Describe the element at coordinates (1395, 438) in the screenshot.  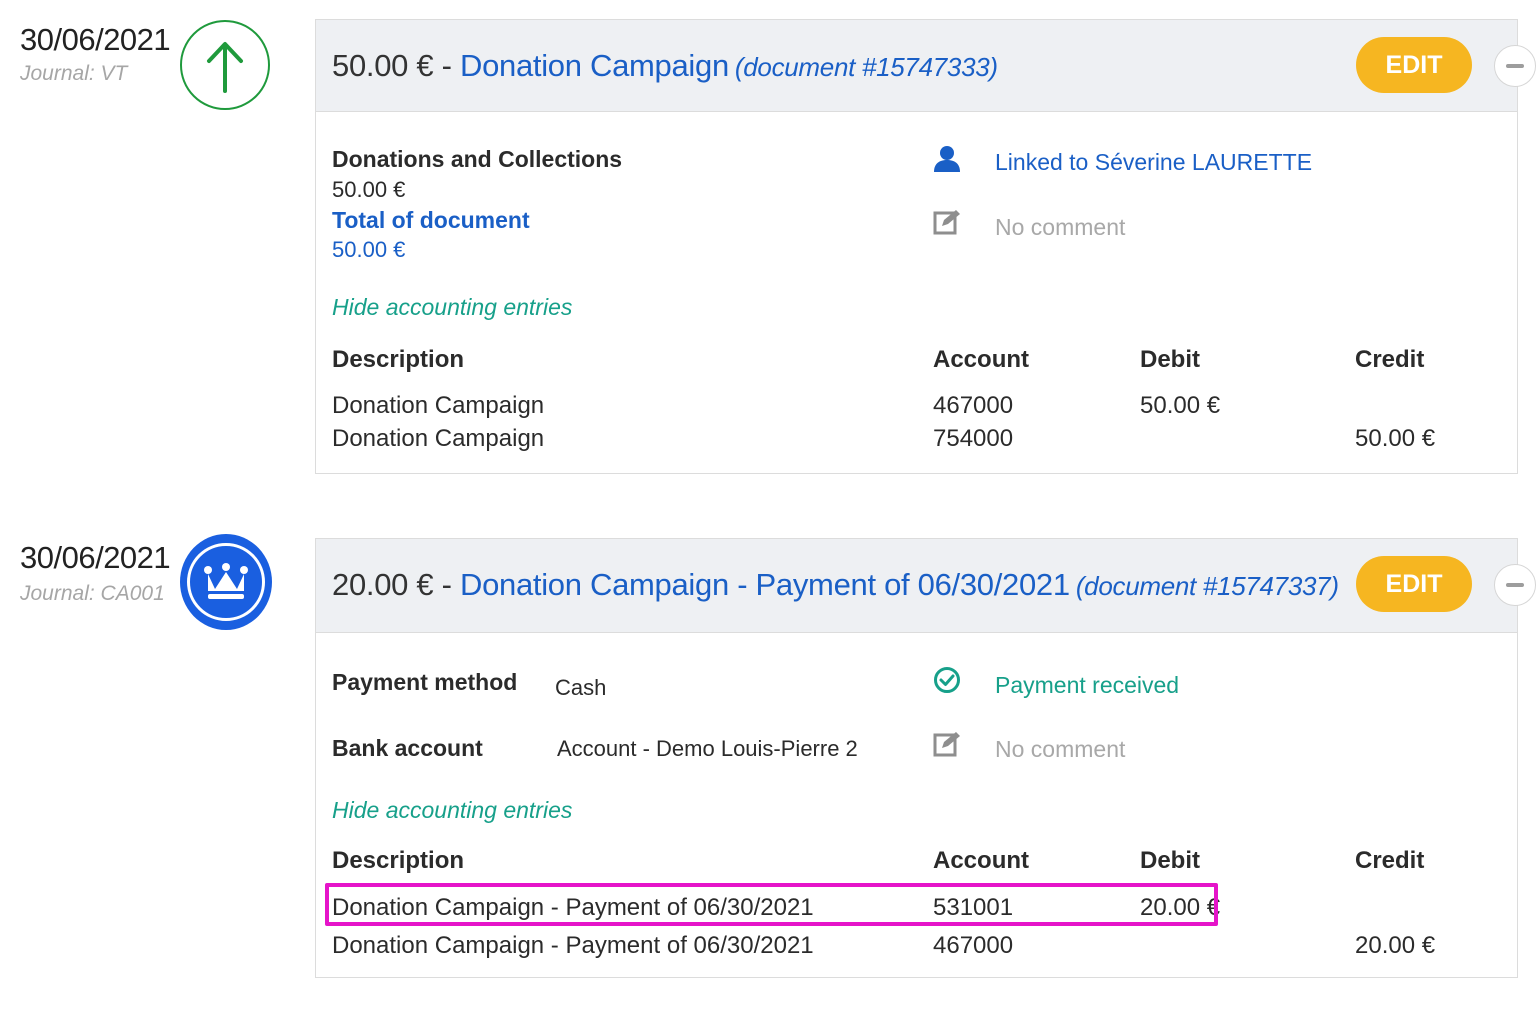
I see `row-credit: 50.00 €` at that location.